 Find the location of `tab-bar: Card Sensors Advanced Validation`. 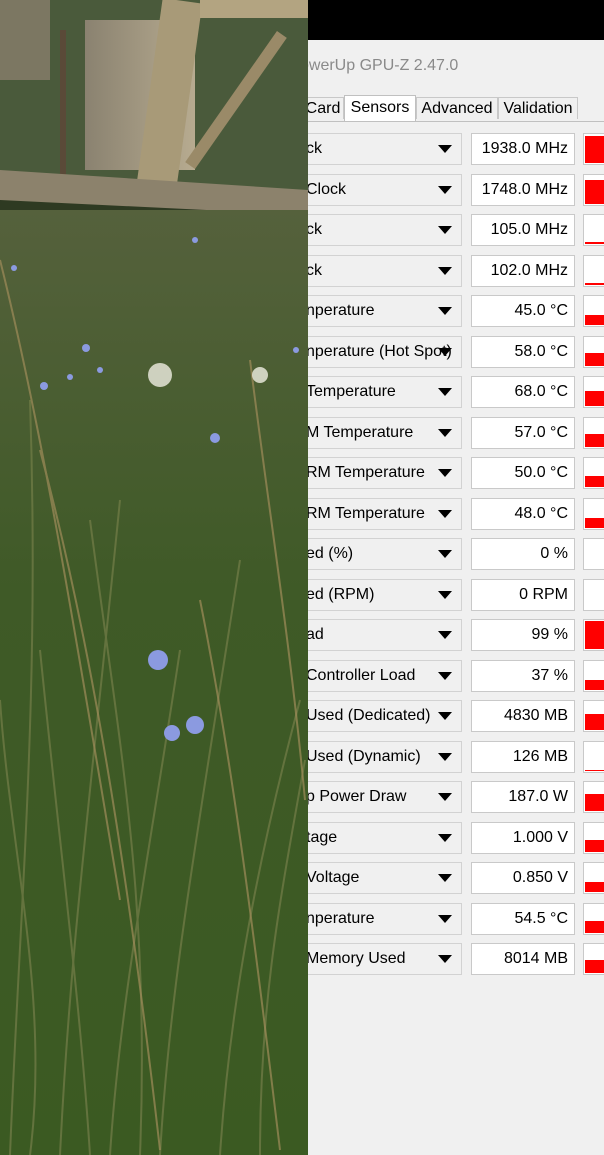

tab-bar: Card Sensors Advanced Validation is located at coordinates (456, 108).